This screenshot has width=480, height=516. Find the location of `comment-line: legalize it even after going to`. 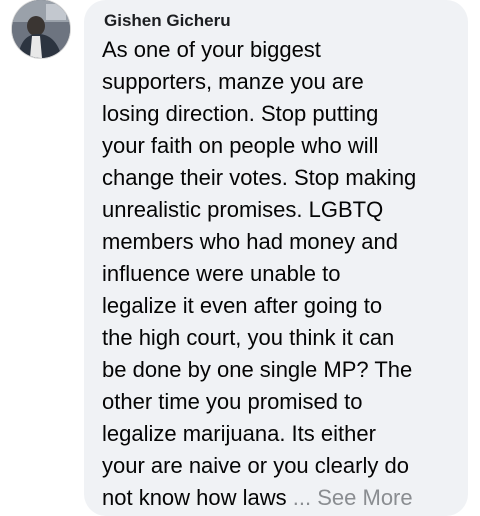

comment-line: legalize it even after going to is located at coordinates (242, 305).